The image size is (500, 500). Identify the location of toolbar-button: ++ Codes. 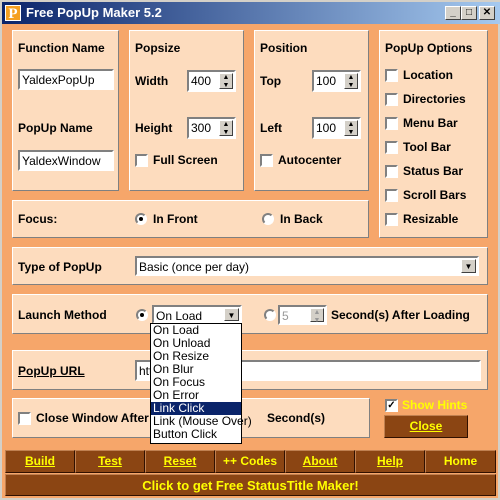
(250, 461).